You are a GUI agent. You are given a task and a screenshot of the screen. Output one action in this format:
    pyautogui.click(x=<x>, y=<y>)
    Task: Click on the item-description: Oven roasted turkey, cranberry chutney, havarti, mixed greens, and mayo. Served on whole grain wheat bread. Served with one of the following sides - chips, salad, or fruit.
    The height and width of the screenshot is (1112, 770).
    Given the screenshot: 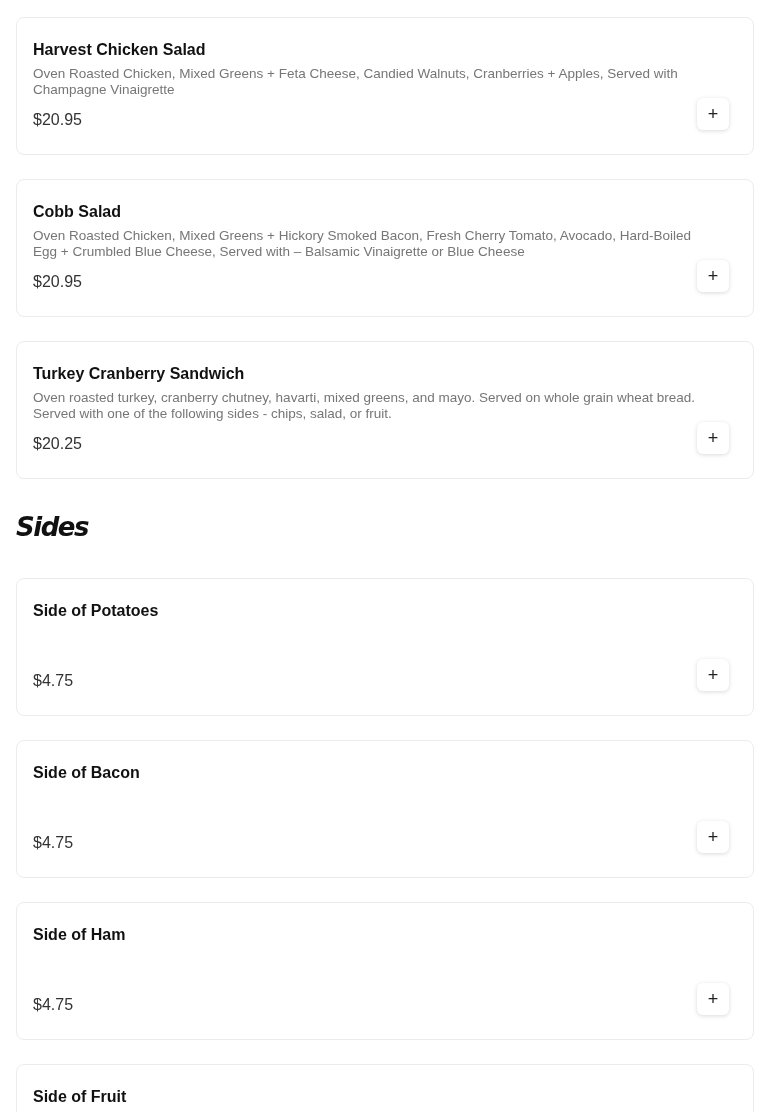 What is the action you would take?
    pyautogui.click(x=365, y=406)
    